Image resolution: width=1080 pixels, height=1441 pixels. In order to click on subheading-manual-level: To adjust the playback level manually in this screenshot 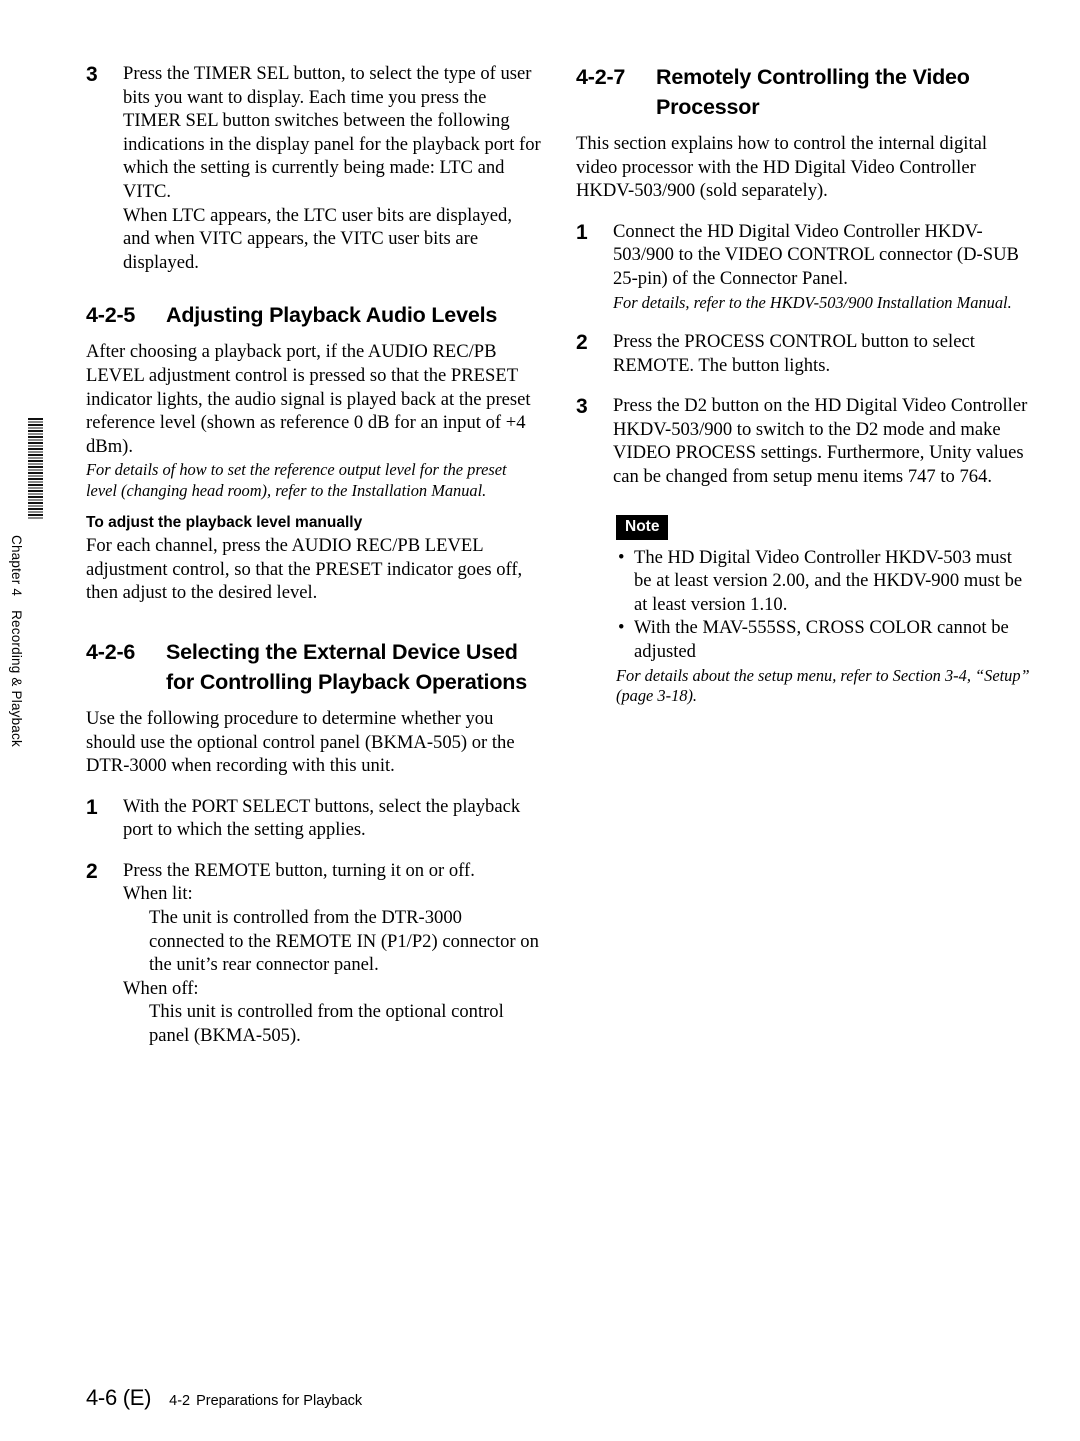, I will do `click(224, 523)`.